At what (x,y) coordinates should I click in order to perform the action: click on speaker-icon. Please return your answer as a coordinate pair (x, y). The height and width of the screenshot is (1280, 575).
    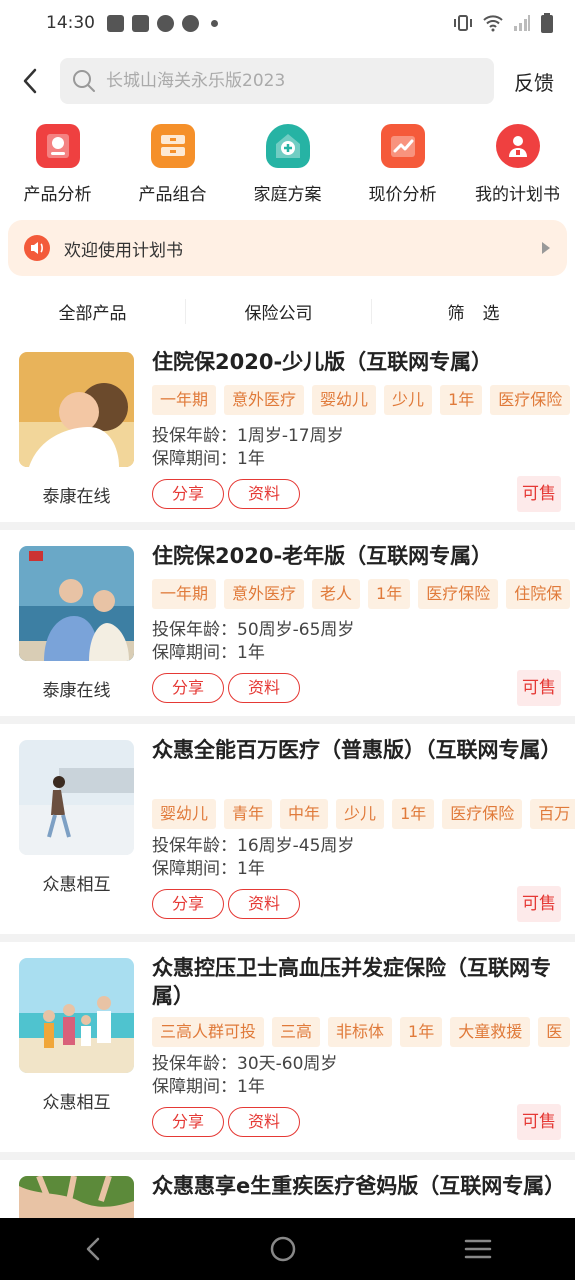
    Looking at the image, I should click on (37, 248).